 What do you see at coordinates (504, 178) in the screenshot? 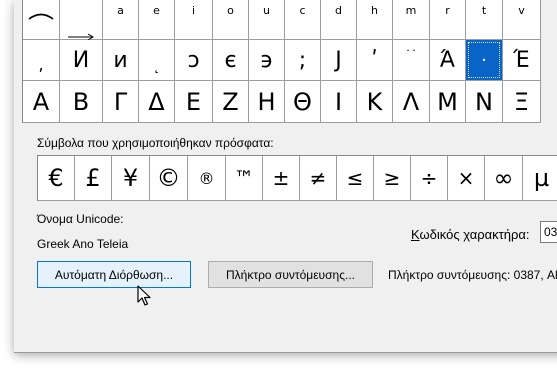
I see `recent-symbol-cell: ∞` at bounding box center [504, 178].